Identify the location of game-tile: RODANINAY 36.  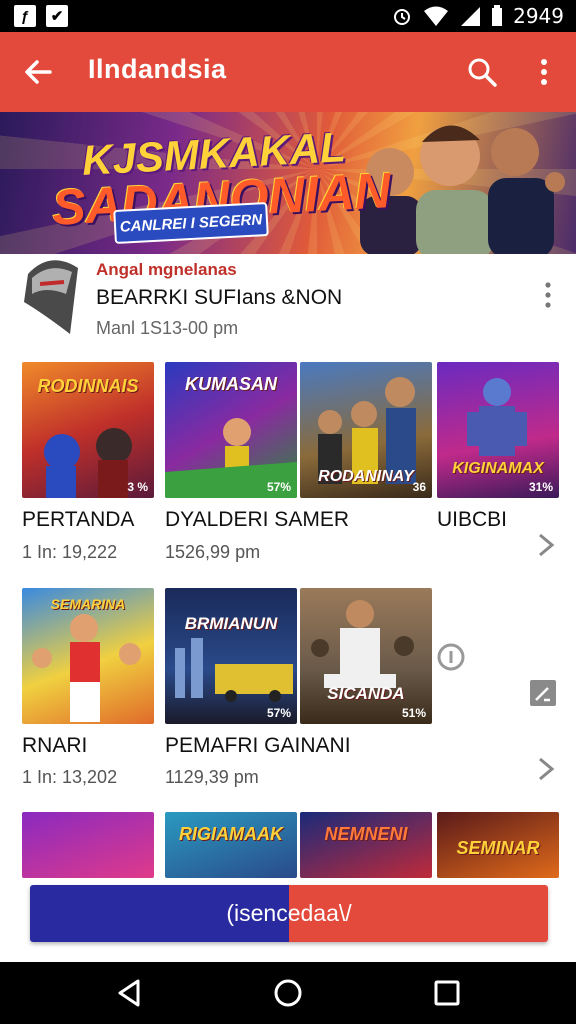
(366, 430).